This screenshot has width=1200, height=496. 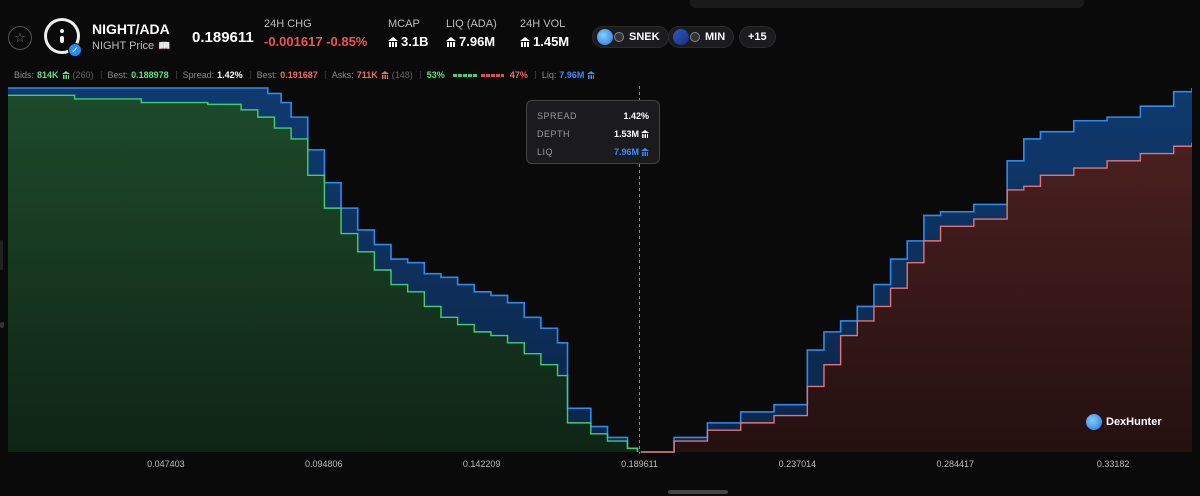 What do you see at coordinates (557, 116) in the screenshot?
I see `tooltip-spread-label: SPREAD` at bounding box center [557, 116].